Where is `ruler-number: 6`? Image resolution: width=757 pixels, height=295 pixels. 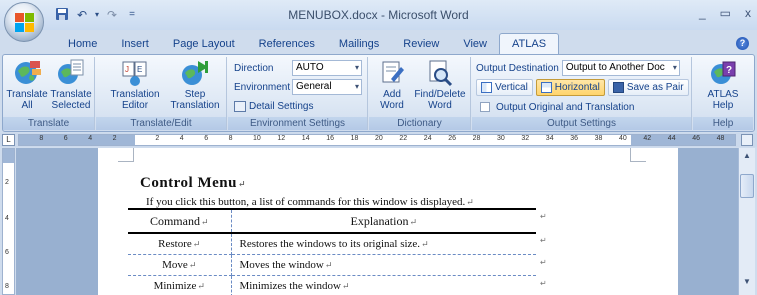
ruler-number: 6 is located at coordinates (206, 138).